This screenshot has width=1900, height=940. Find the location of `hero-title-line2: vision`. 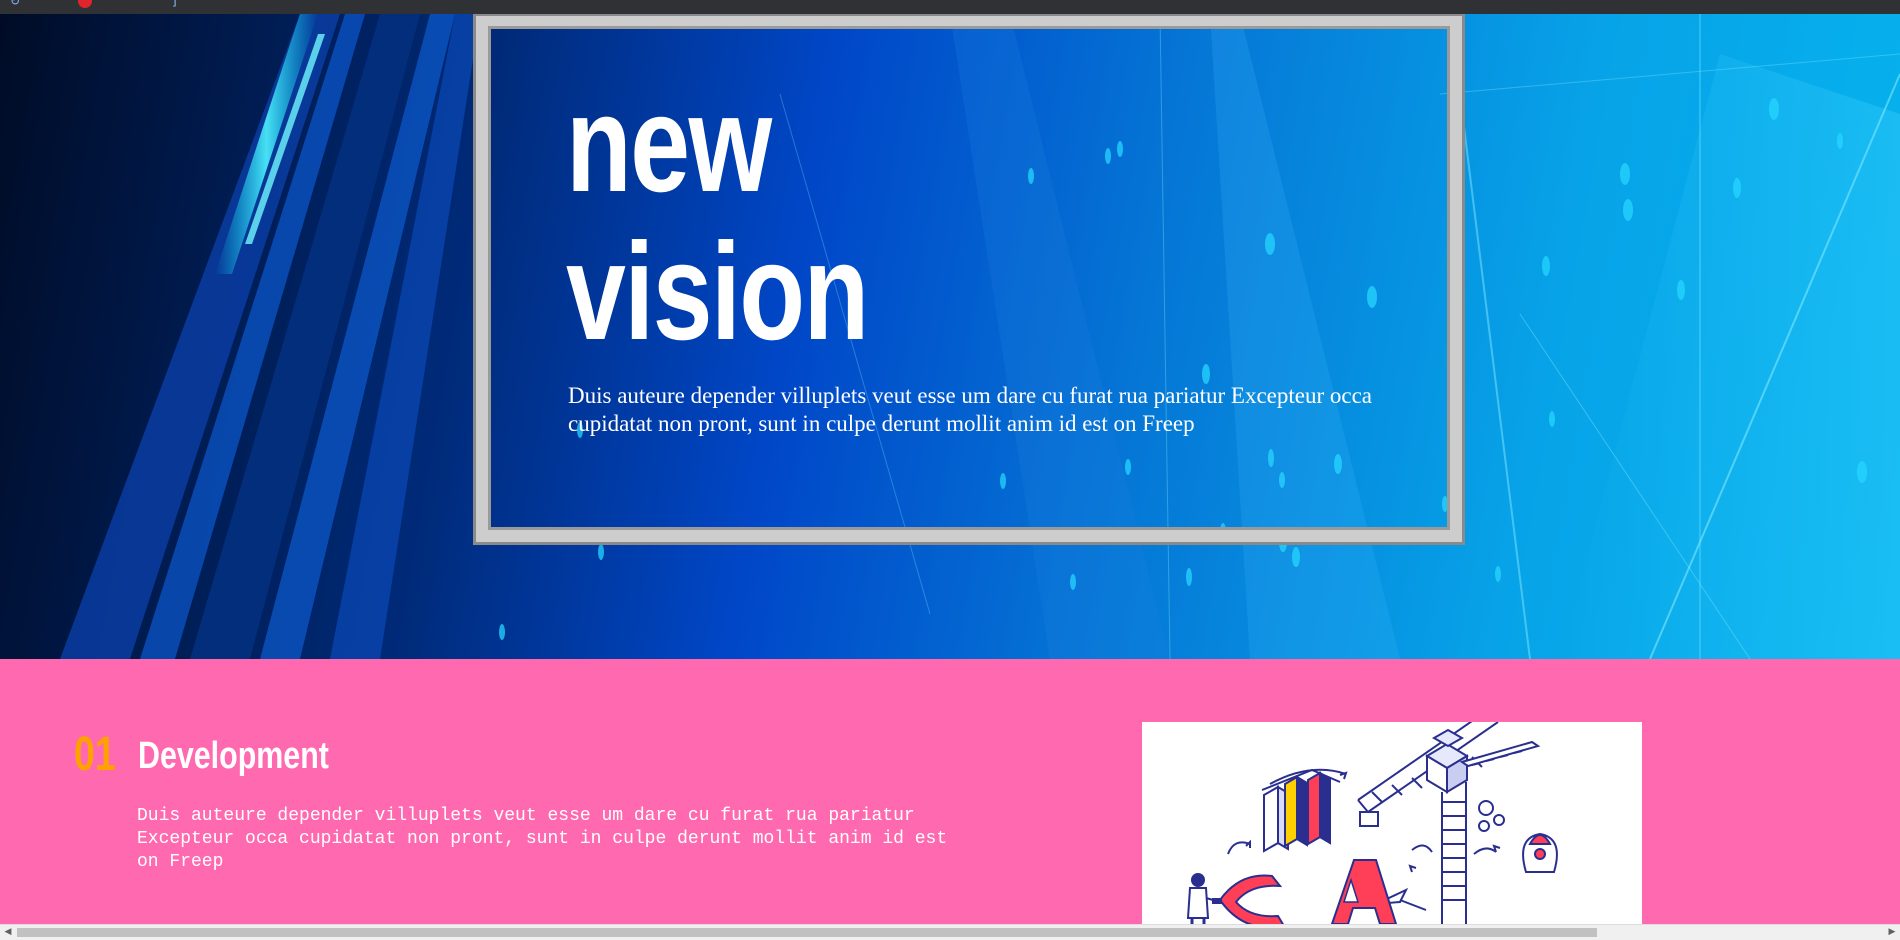

hero-title-line2: vision is located at coordinates (717, 292).